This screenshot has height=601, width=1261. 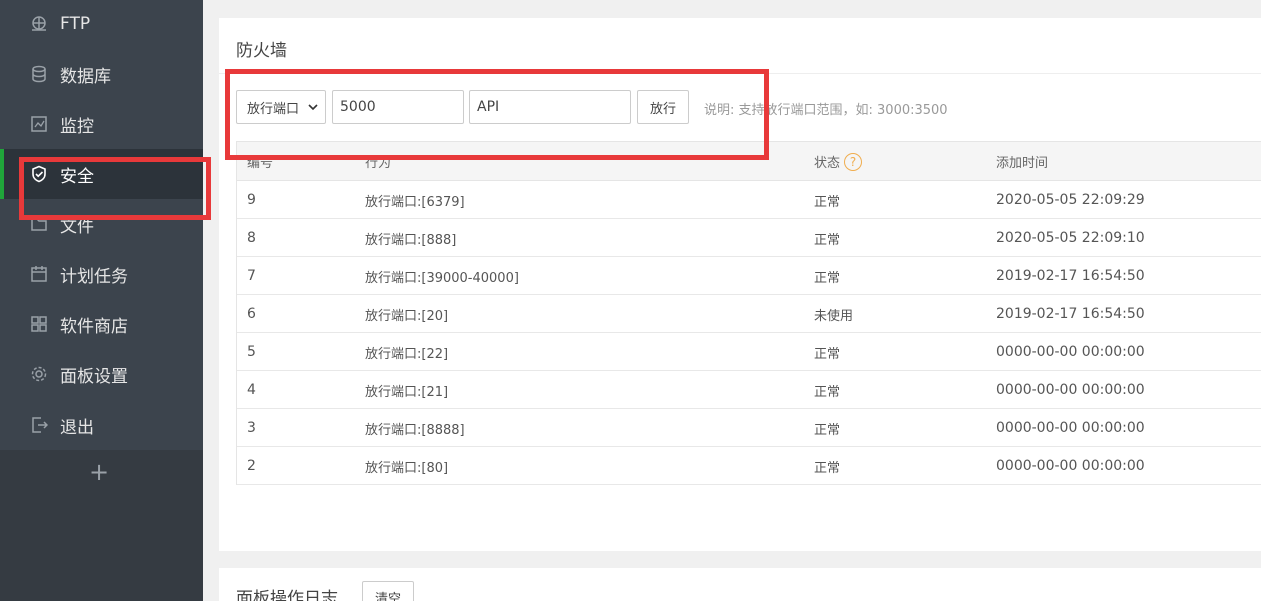 What do you see at coordinates (251, 200) in the screenshot?
I see `cell-id: 9` at bounding box center [251, 200].